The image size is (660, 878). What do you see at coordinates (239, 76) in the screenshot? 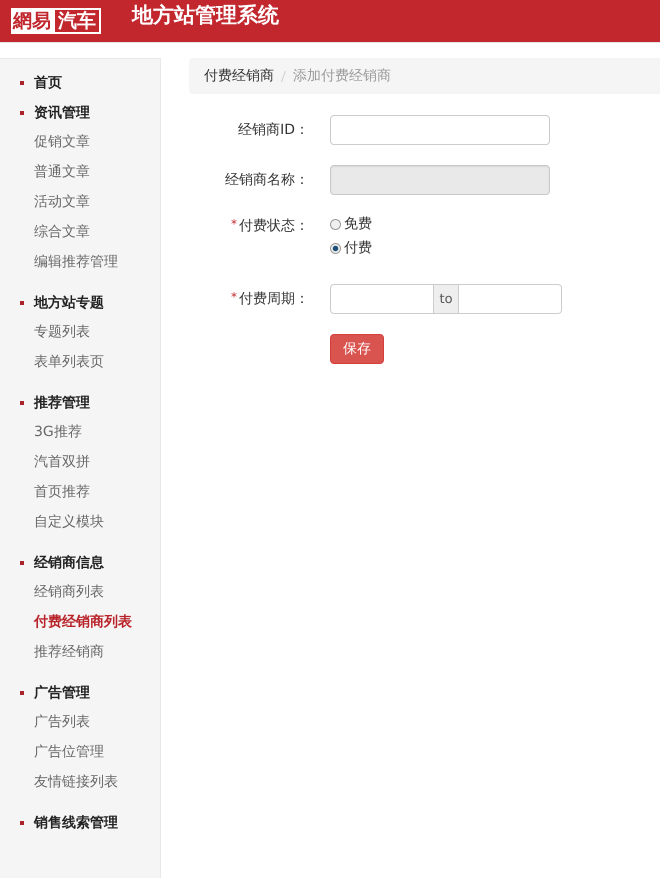
I see `breadcrumb-link: 付费经销商` at bounding box center [239, 76].